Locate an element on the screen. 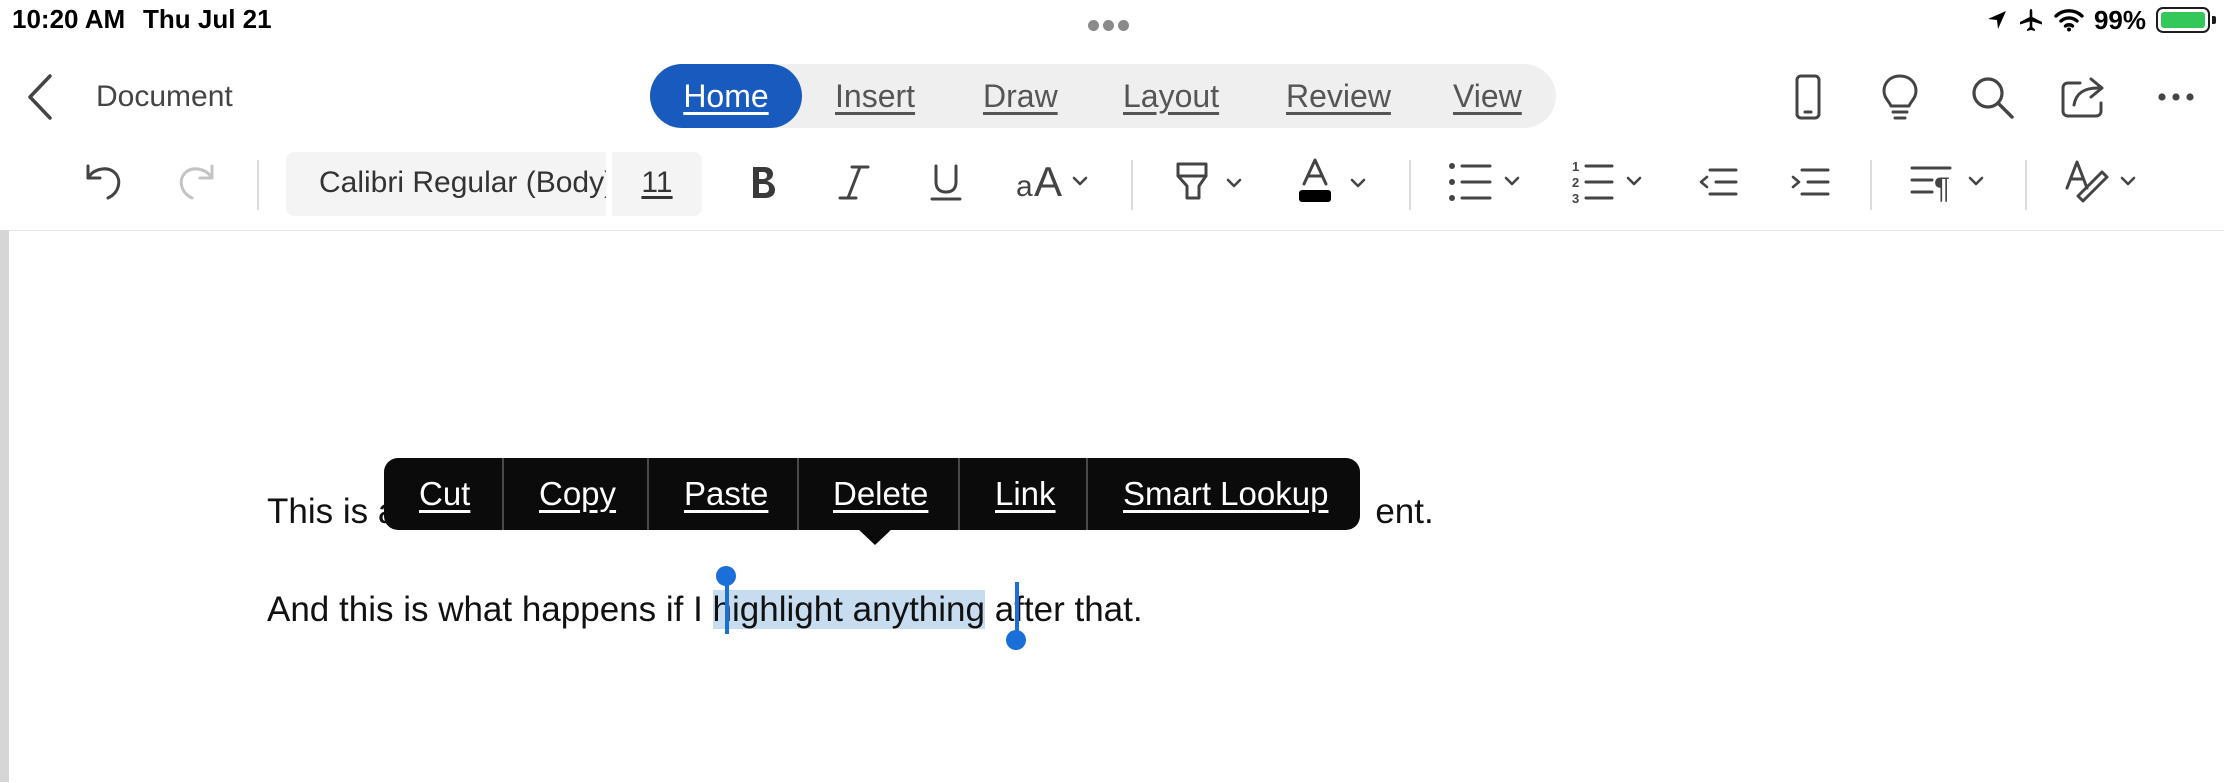  editor-icon is located at coordinates (2104, 182).